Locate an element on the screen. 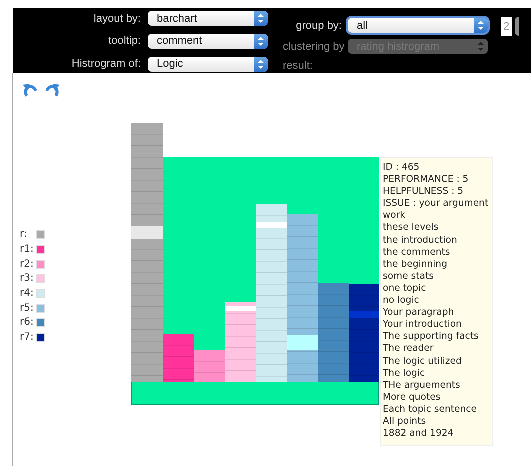  legend-label: r2: is located at coordinates (27, 264).